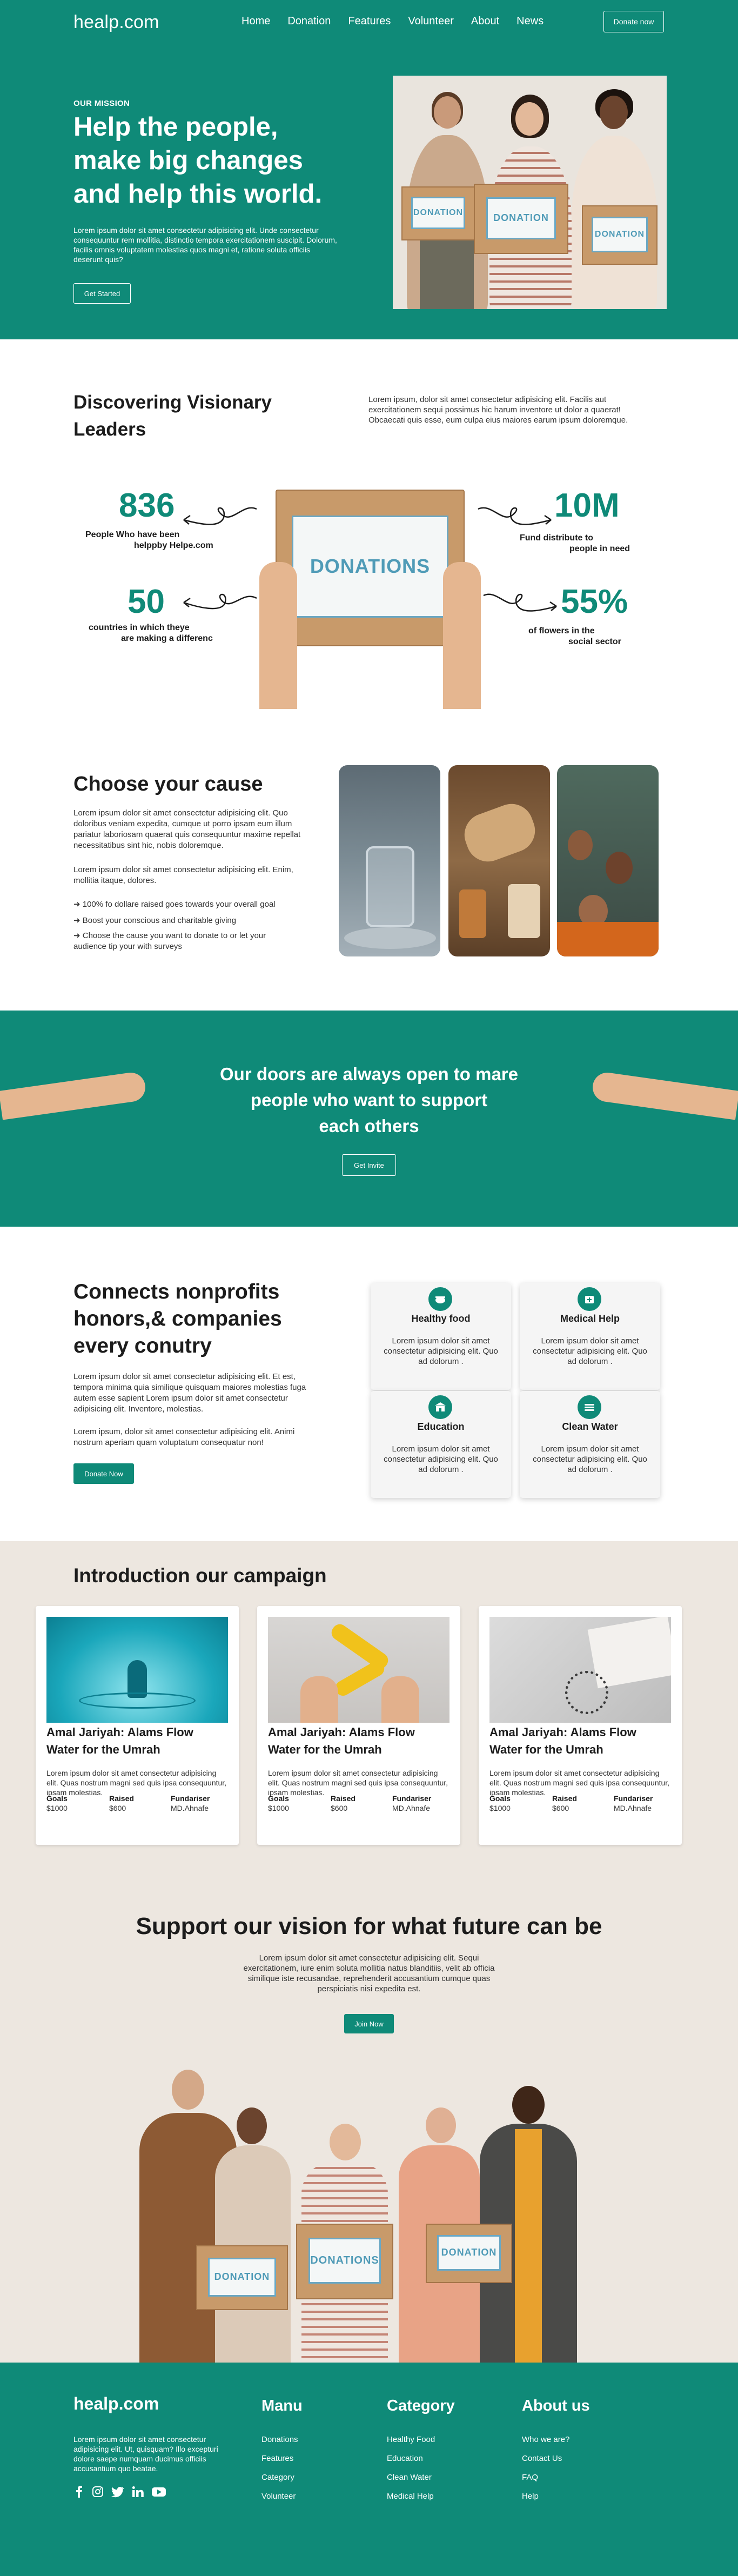 The width and height of the screenshot is (738, 2576). I want to click on footer-link: Features, so click(277, 2458).